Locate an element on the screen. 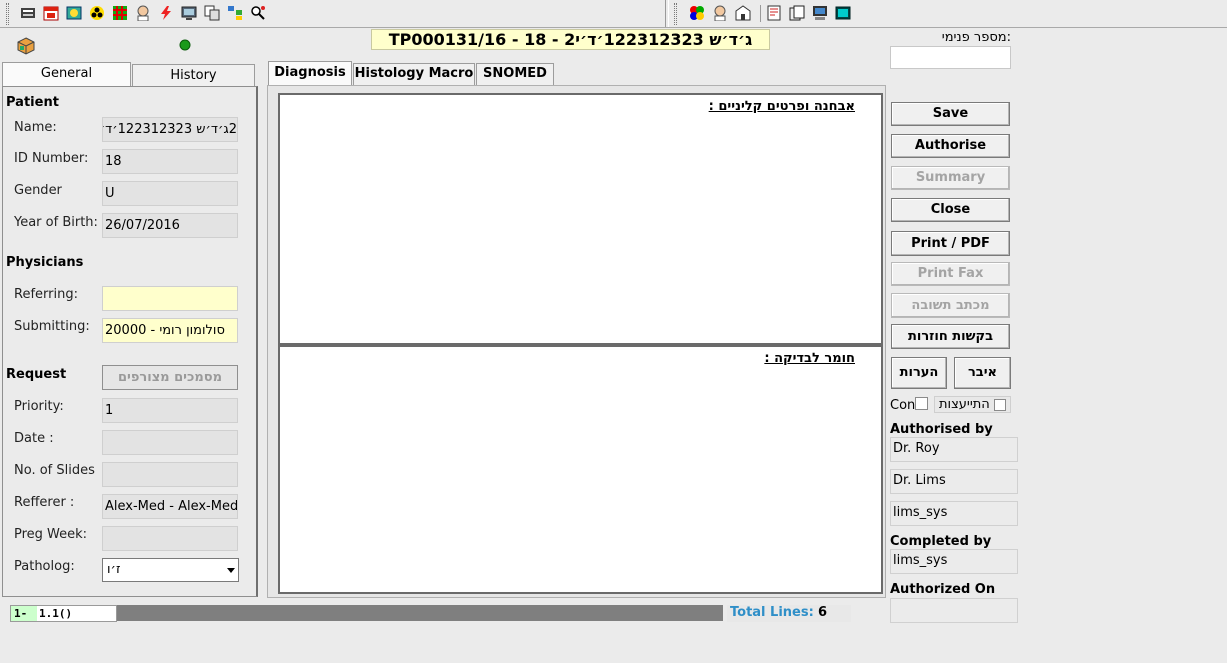 Image resolution: width=1227 pixels, height=663 pixels. grid-icon is located at coordinates (120, 13).